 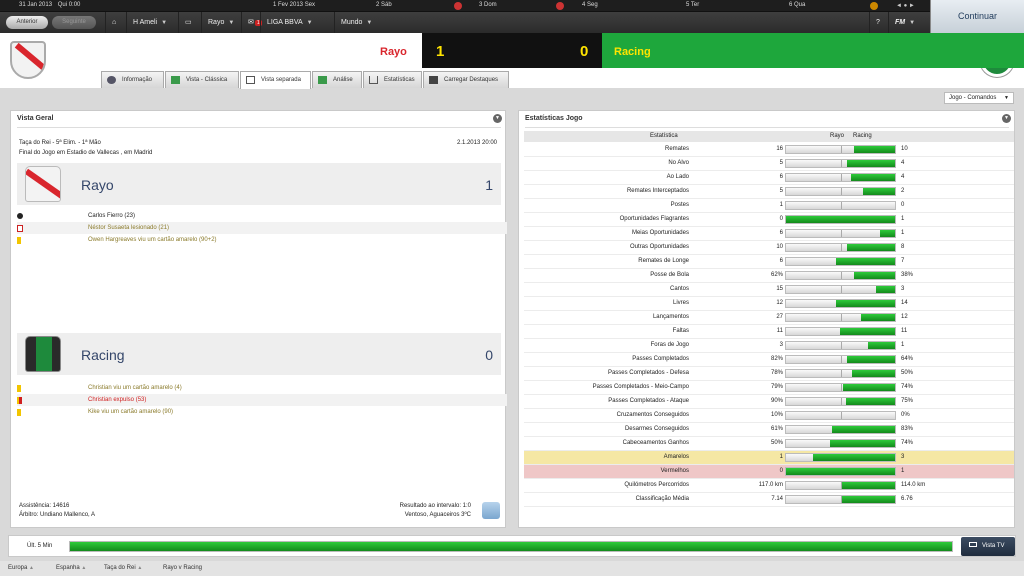 I want to click on calendar-day-number: 1 Fev 2013, so click(x=288, y=5).